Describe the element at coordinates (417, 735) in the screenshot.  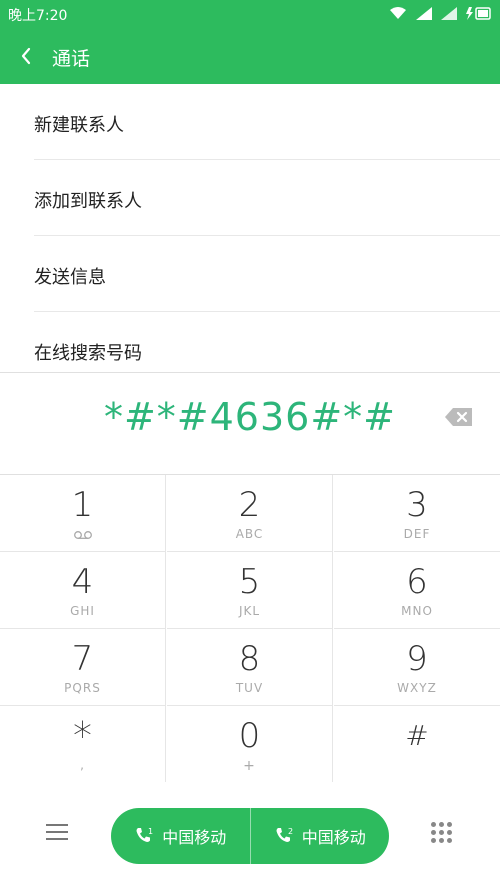
I see `key-digit: #` at that location.